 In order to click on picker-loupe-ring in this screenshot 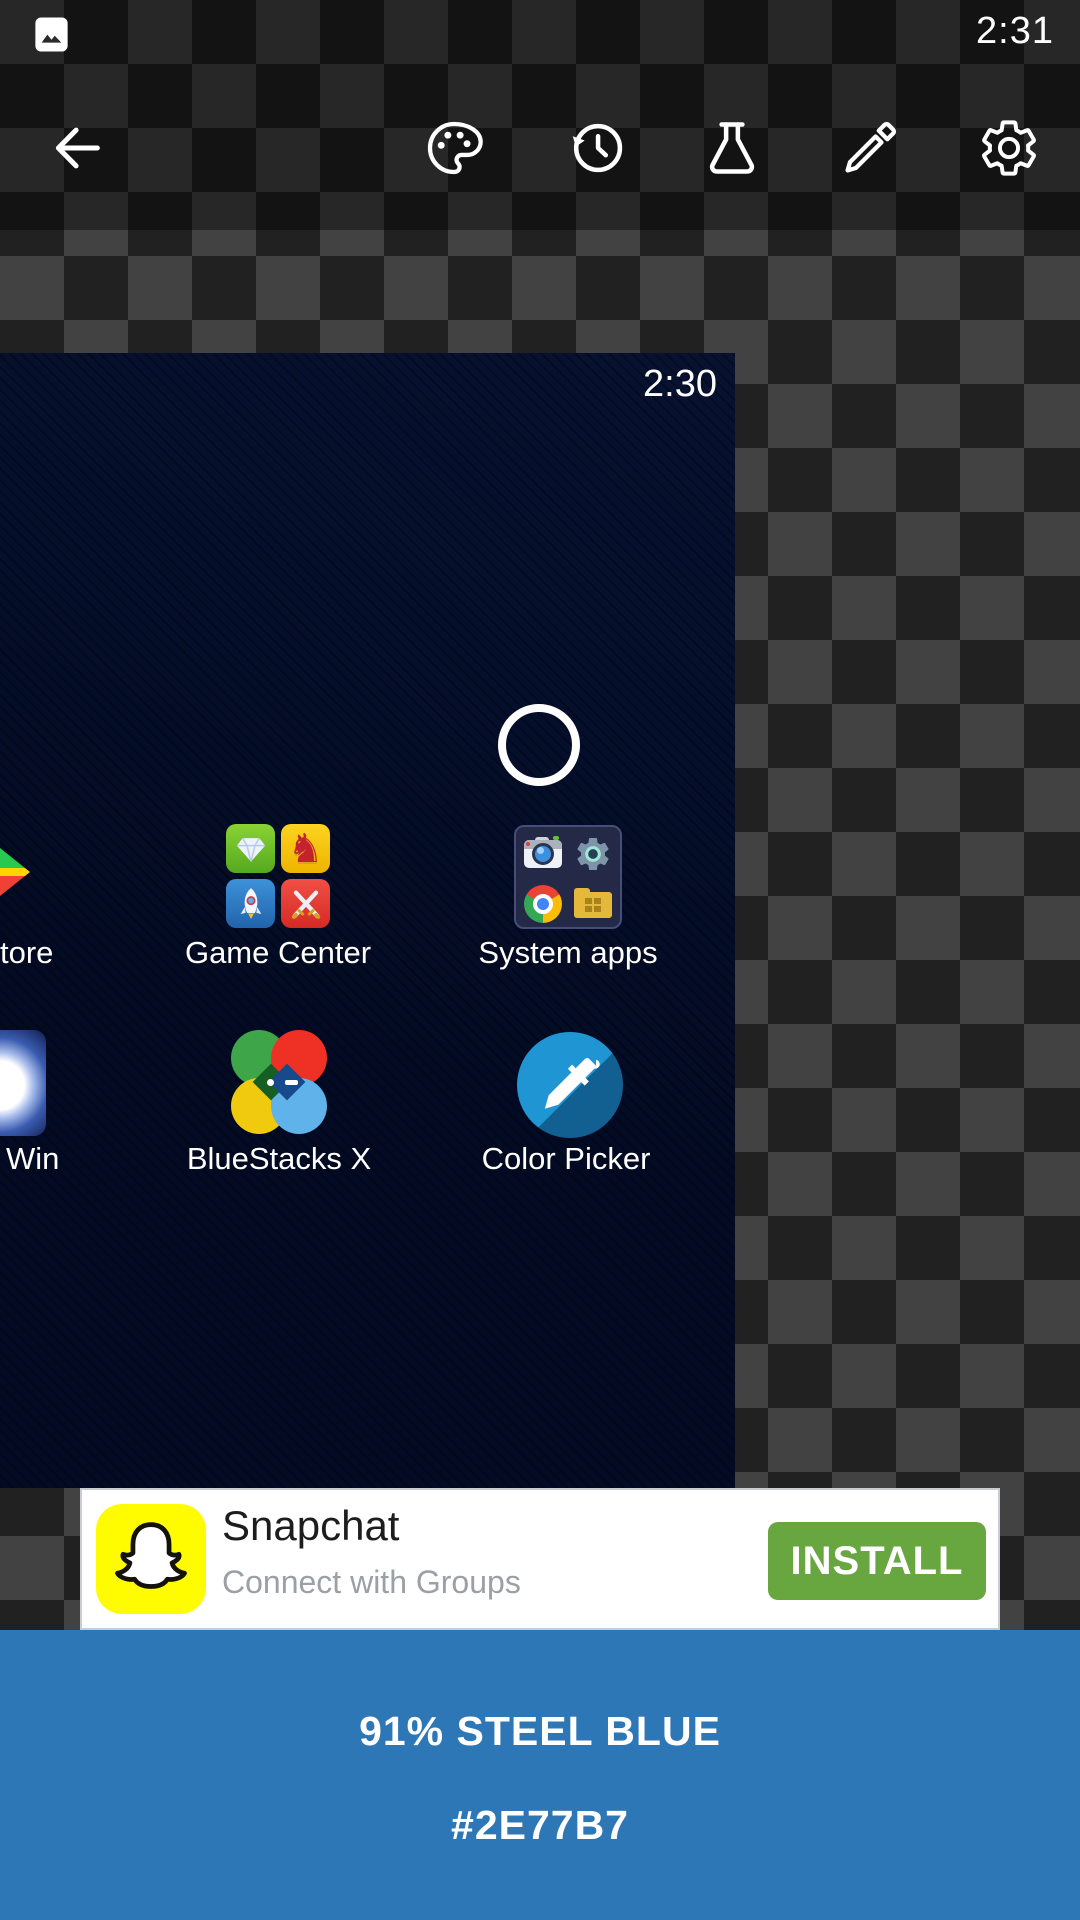, I will do `click(539, 745)`.